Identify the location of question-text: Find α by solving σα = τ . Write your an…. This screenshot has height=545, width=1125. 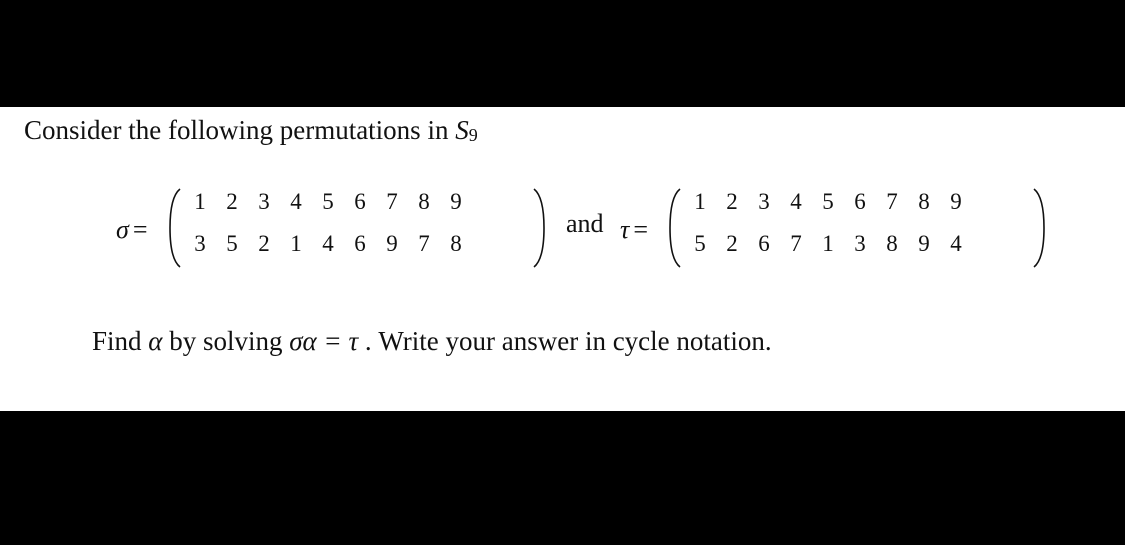
(432, 341).